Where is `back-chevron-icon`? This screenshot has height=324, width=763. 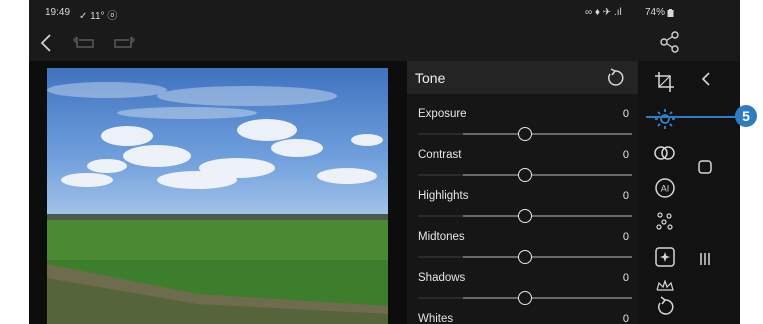 back-chevron-icon is located at coordinates (46, 43).